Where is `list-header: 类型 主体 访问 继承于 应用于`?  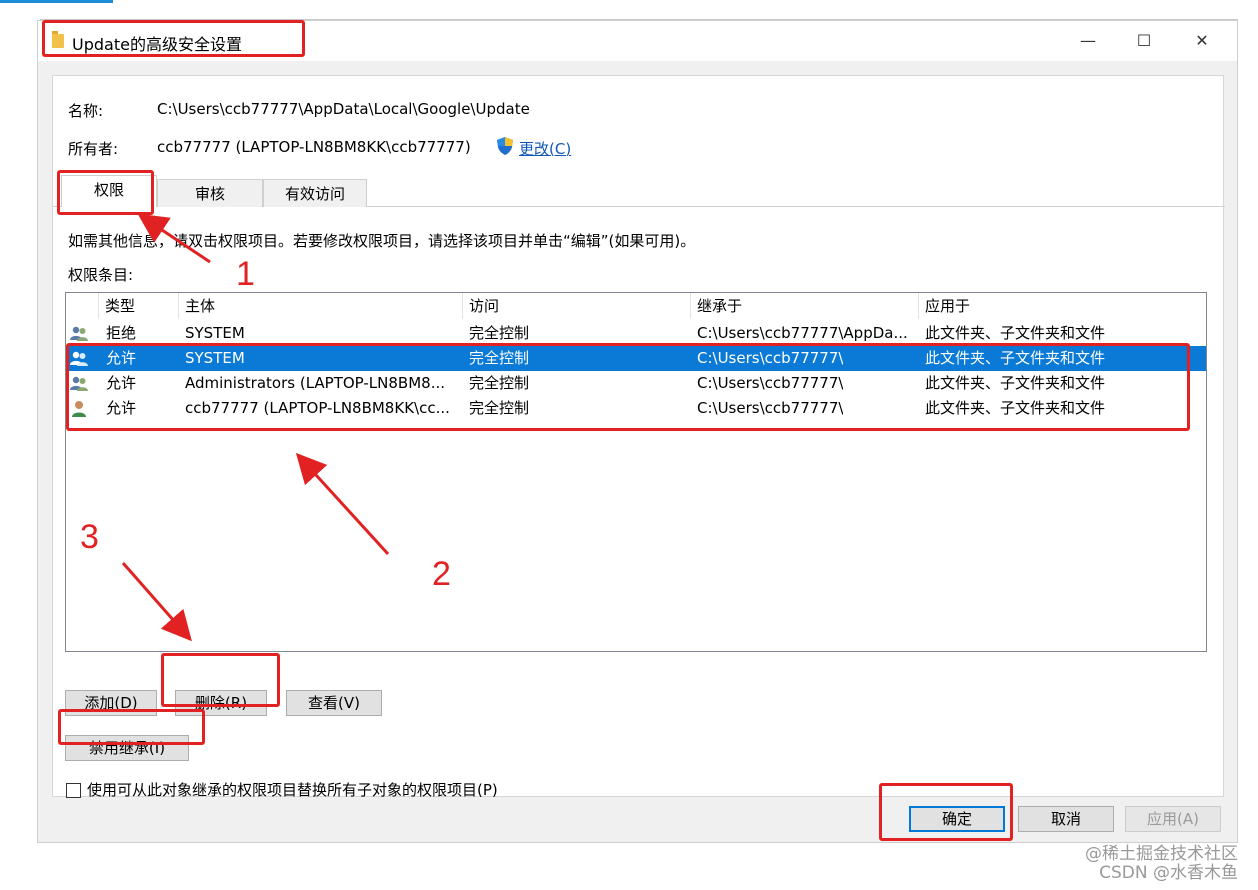 list-header: 类型 主体 访问 继承于 应用于 is located at coordinates (636, 306).